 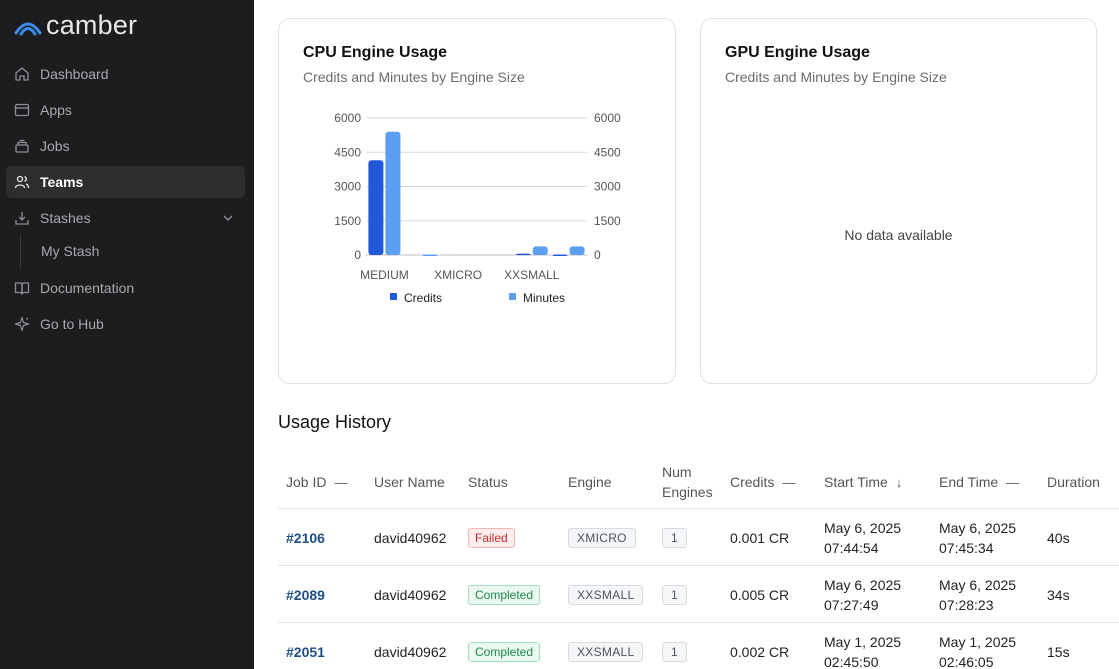 What do you see at coordinates (851, 661) in the screenshot?
I see `start-clock: 02:45:50` at bounding box center [851, 661].